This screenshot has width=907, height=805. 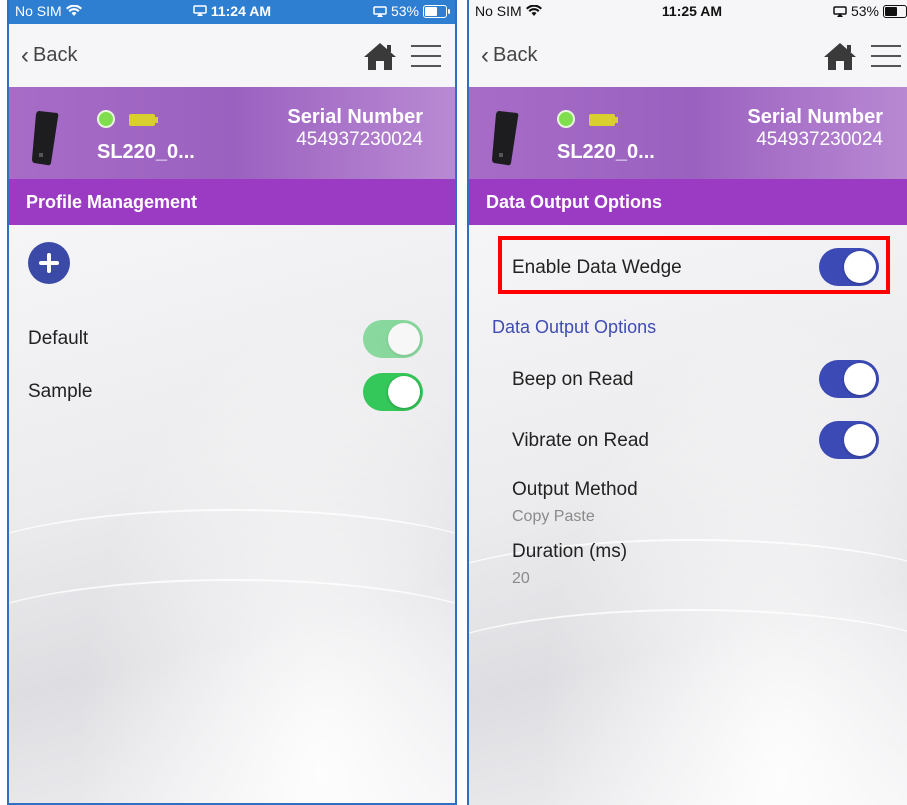 I want to click on duration-value: 20, so click(x=521, y=578).